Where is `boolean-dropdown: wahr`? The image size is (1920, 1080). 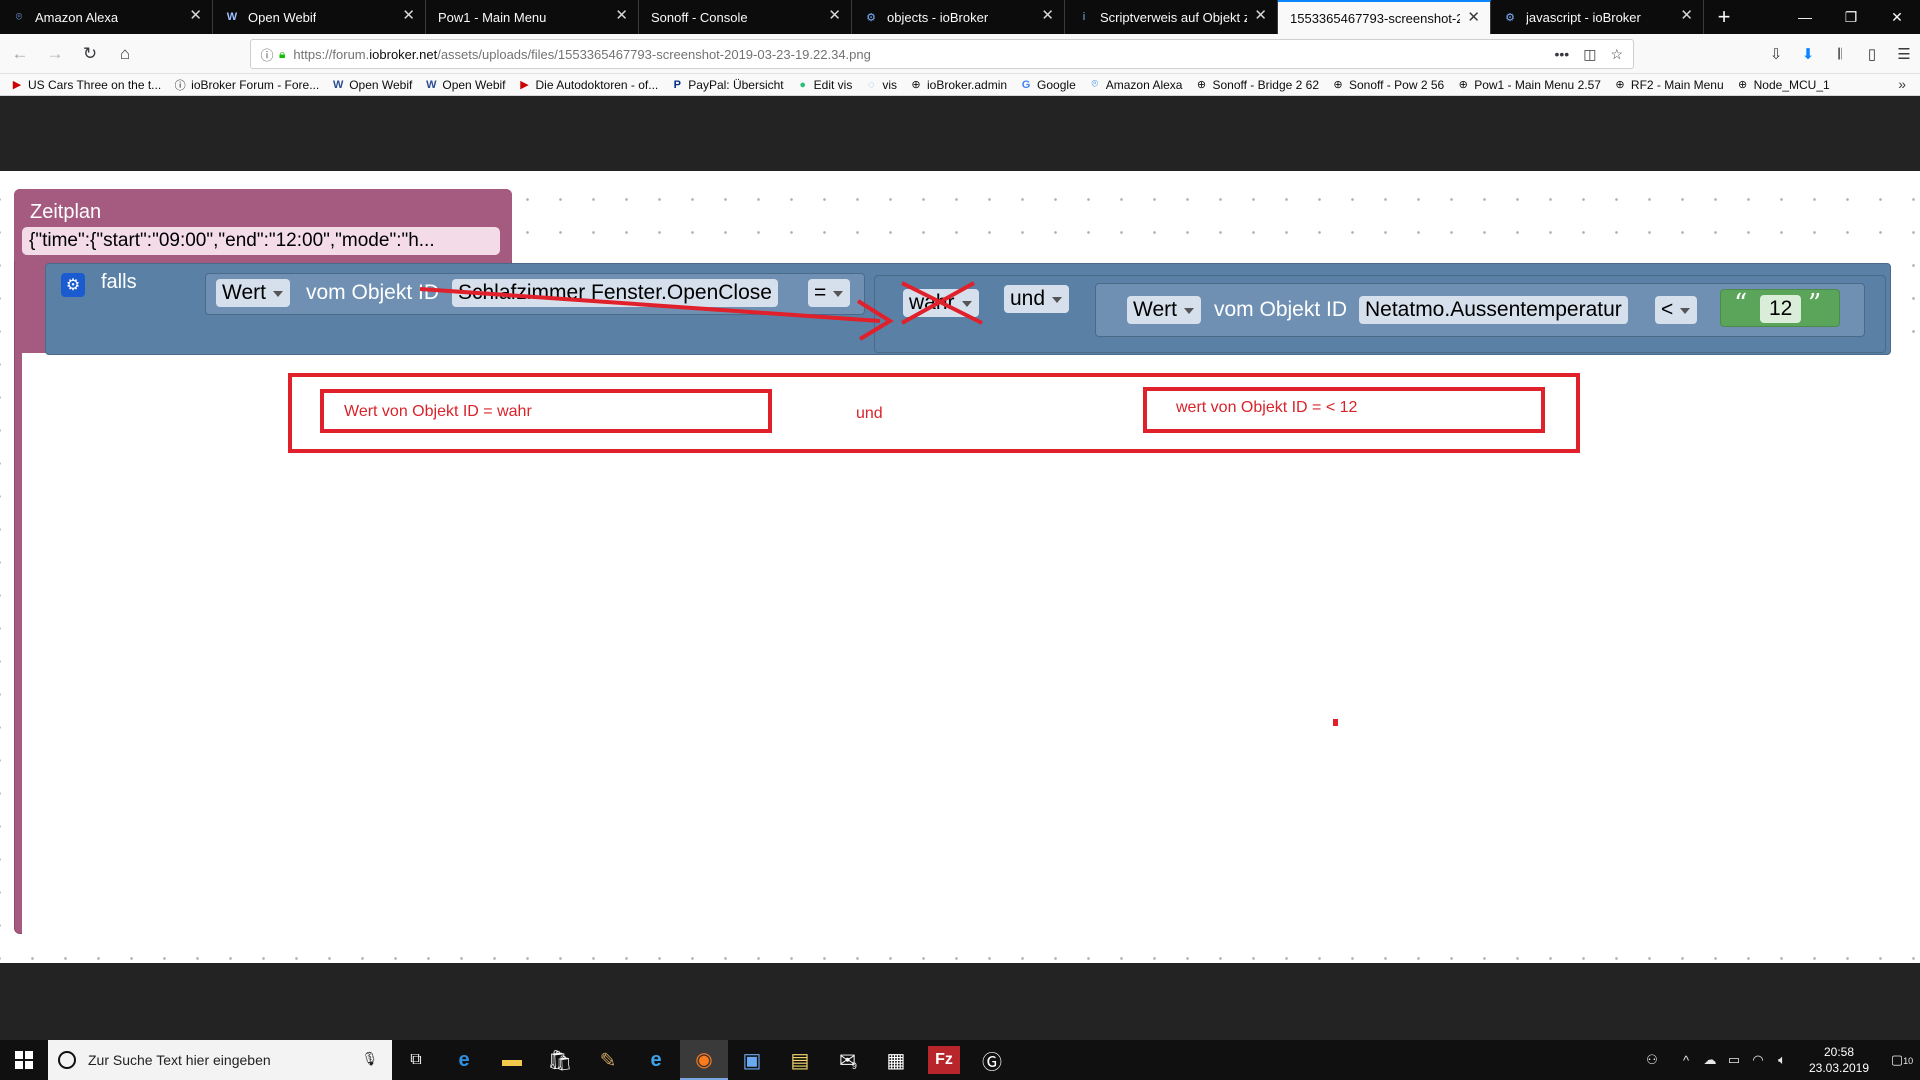 boolean-dropdown: wahr is located at coordinates (941, 303).